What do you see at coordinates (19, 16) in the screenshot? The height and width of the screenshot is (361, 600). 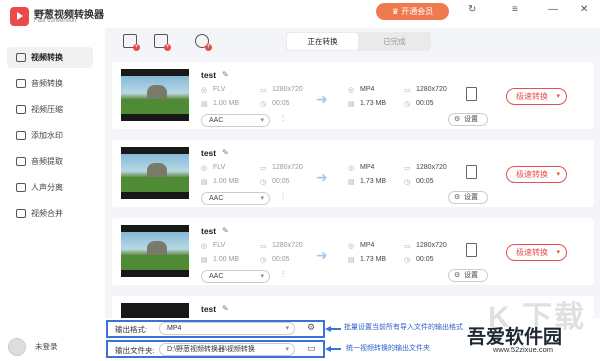 I see `app-logo-icon` at bounding box center [19, 16].